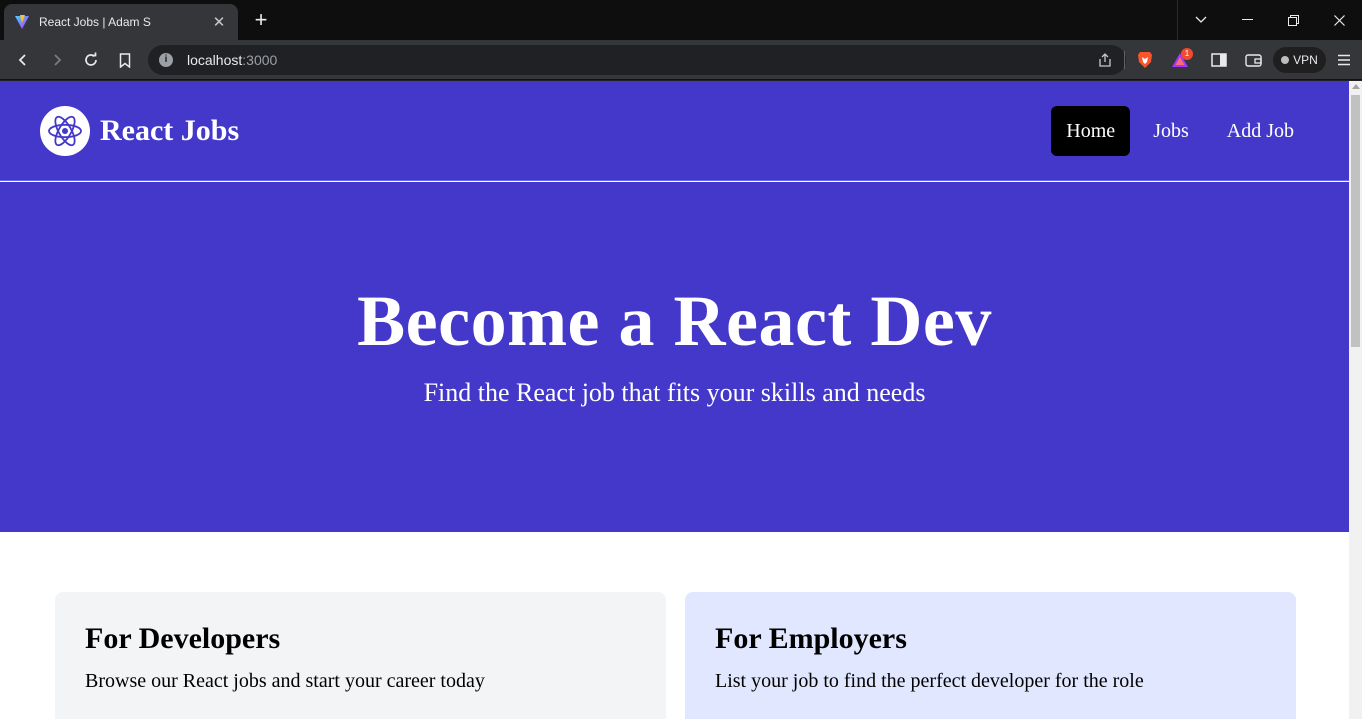  I want to click on bookmark-icon, so click(125, 60).